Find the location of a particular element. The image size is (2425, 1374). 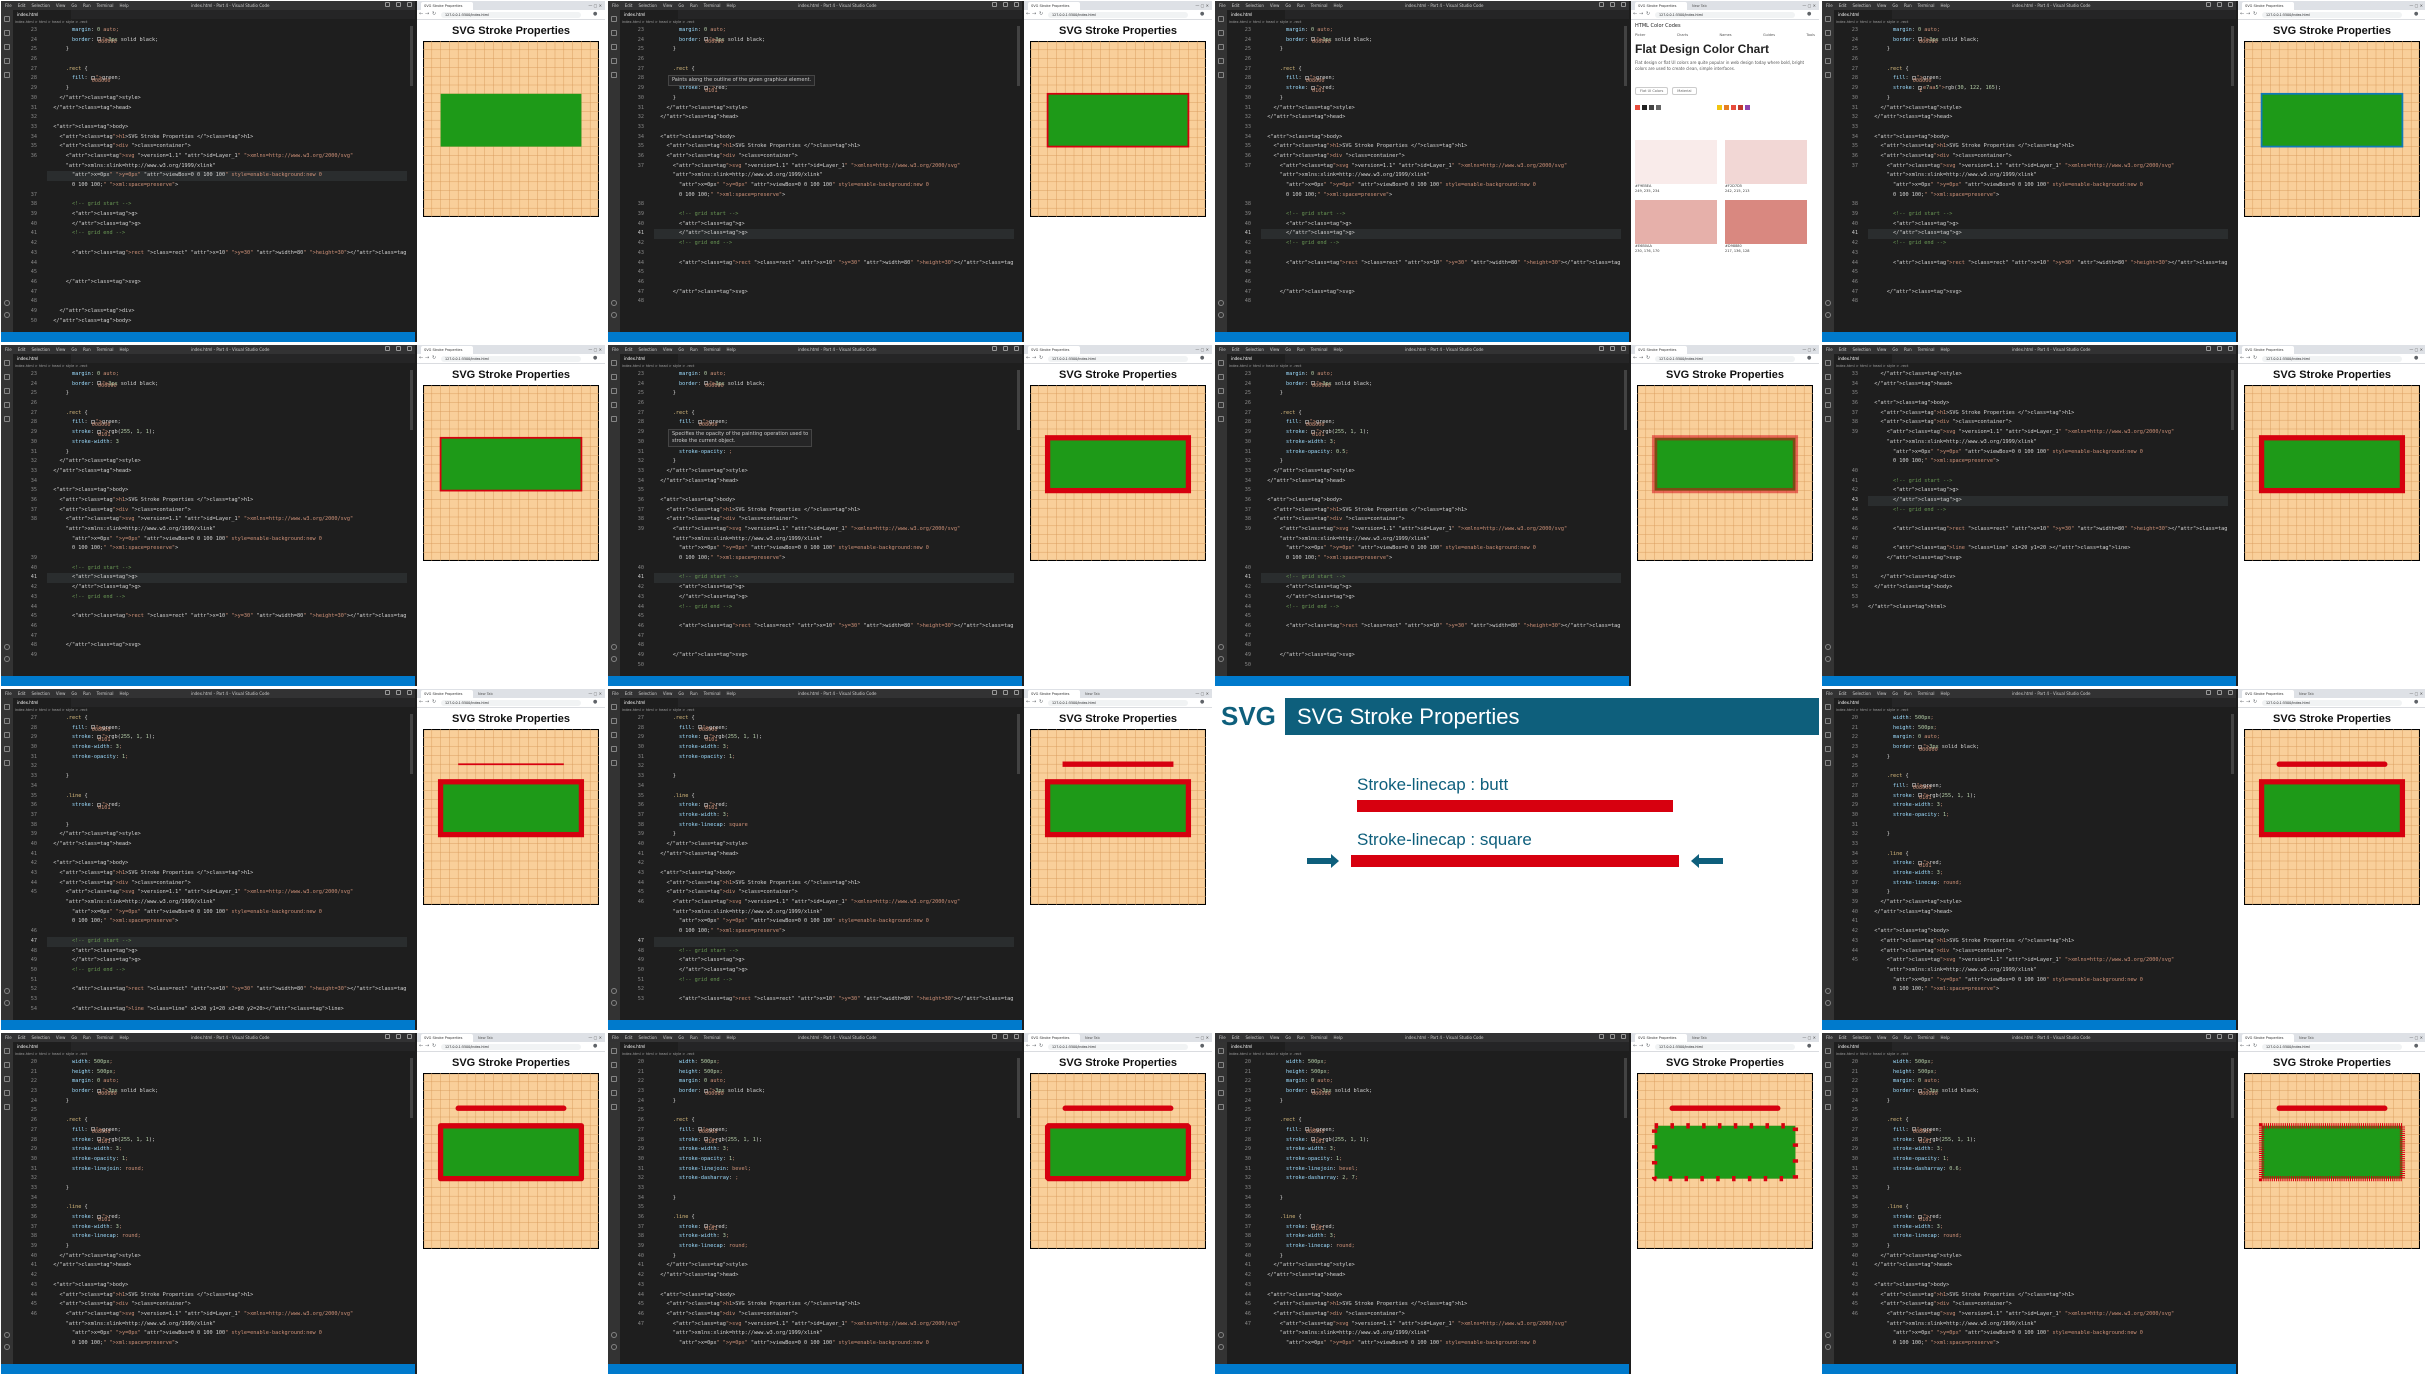

reload-icon: ↻ is located at coordinates (1041, 358).